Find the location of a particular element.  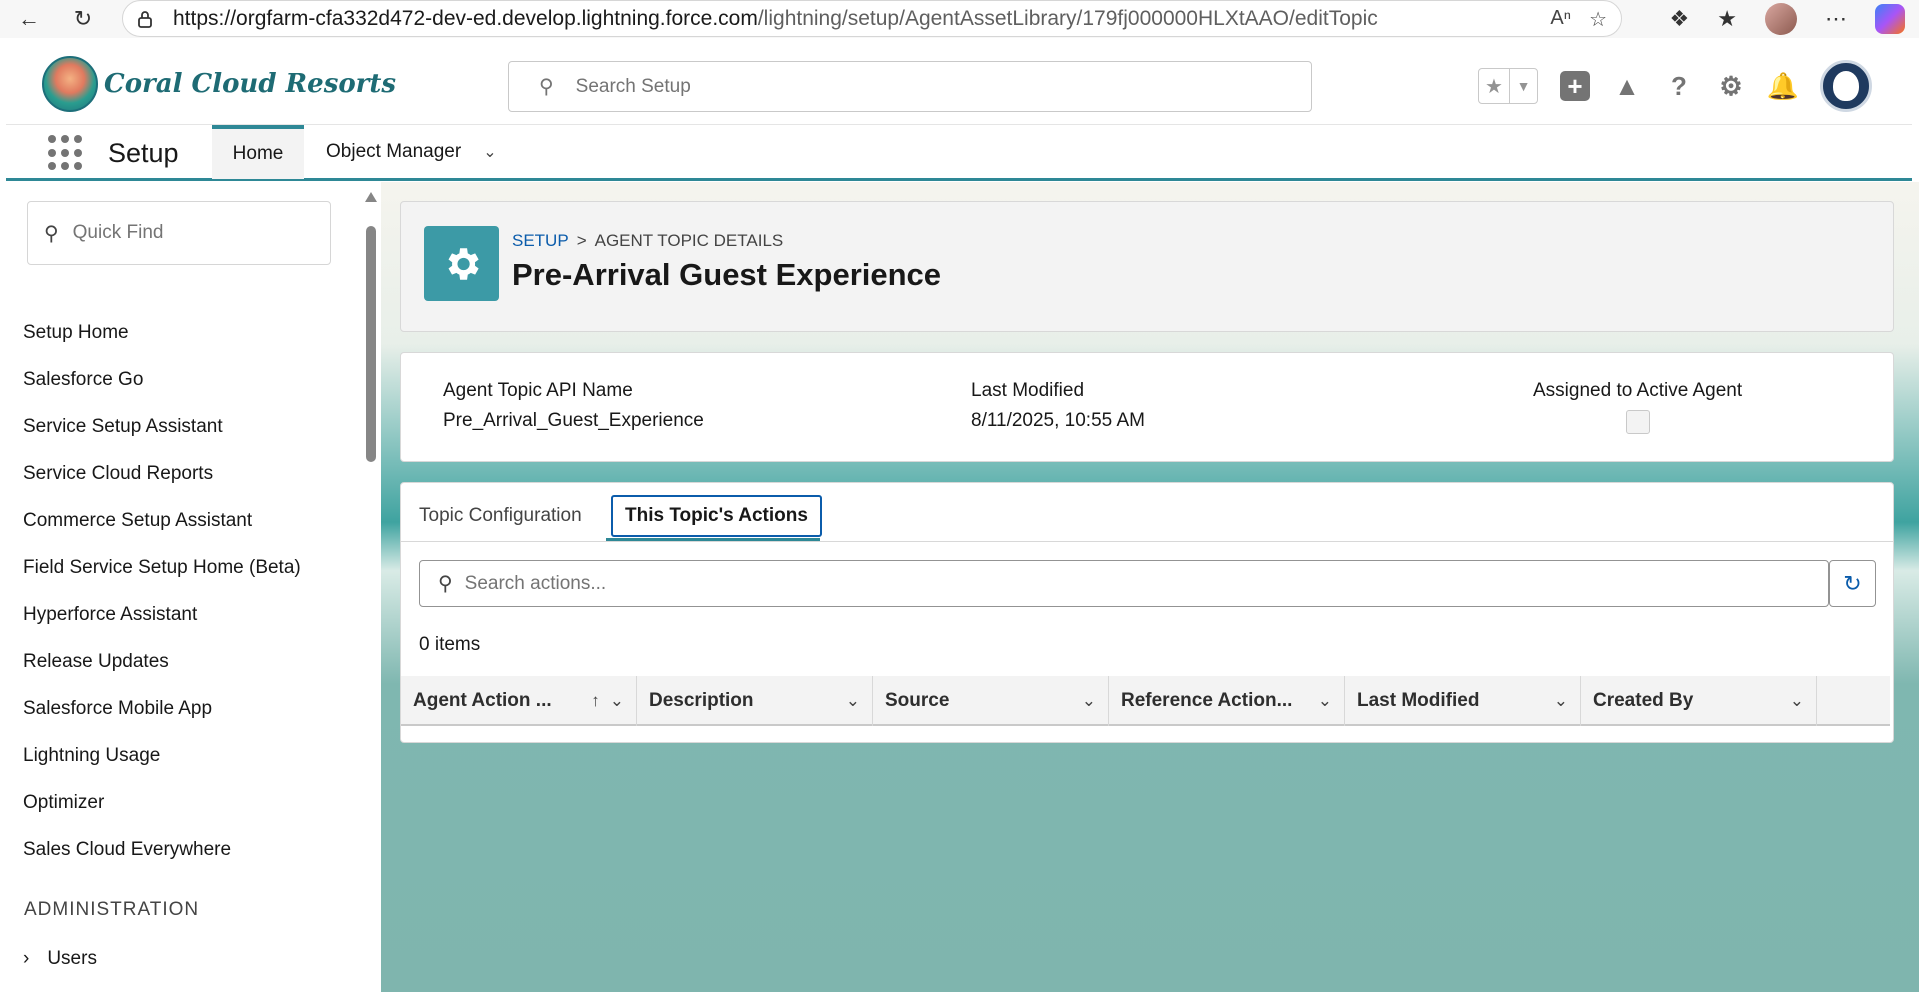

sidebar-item-users: › Users is located at coordinates (60, 959).